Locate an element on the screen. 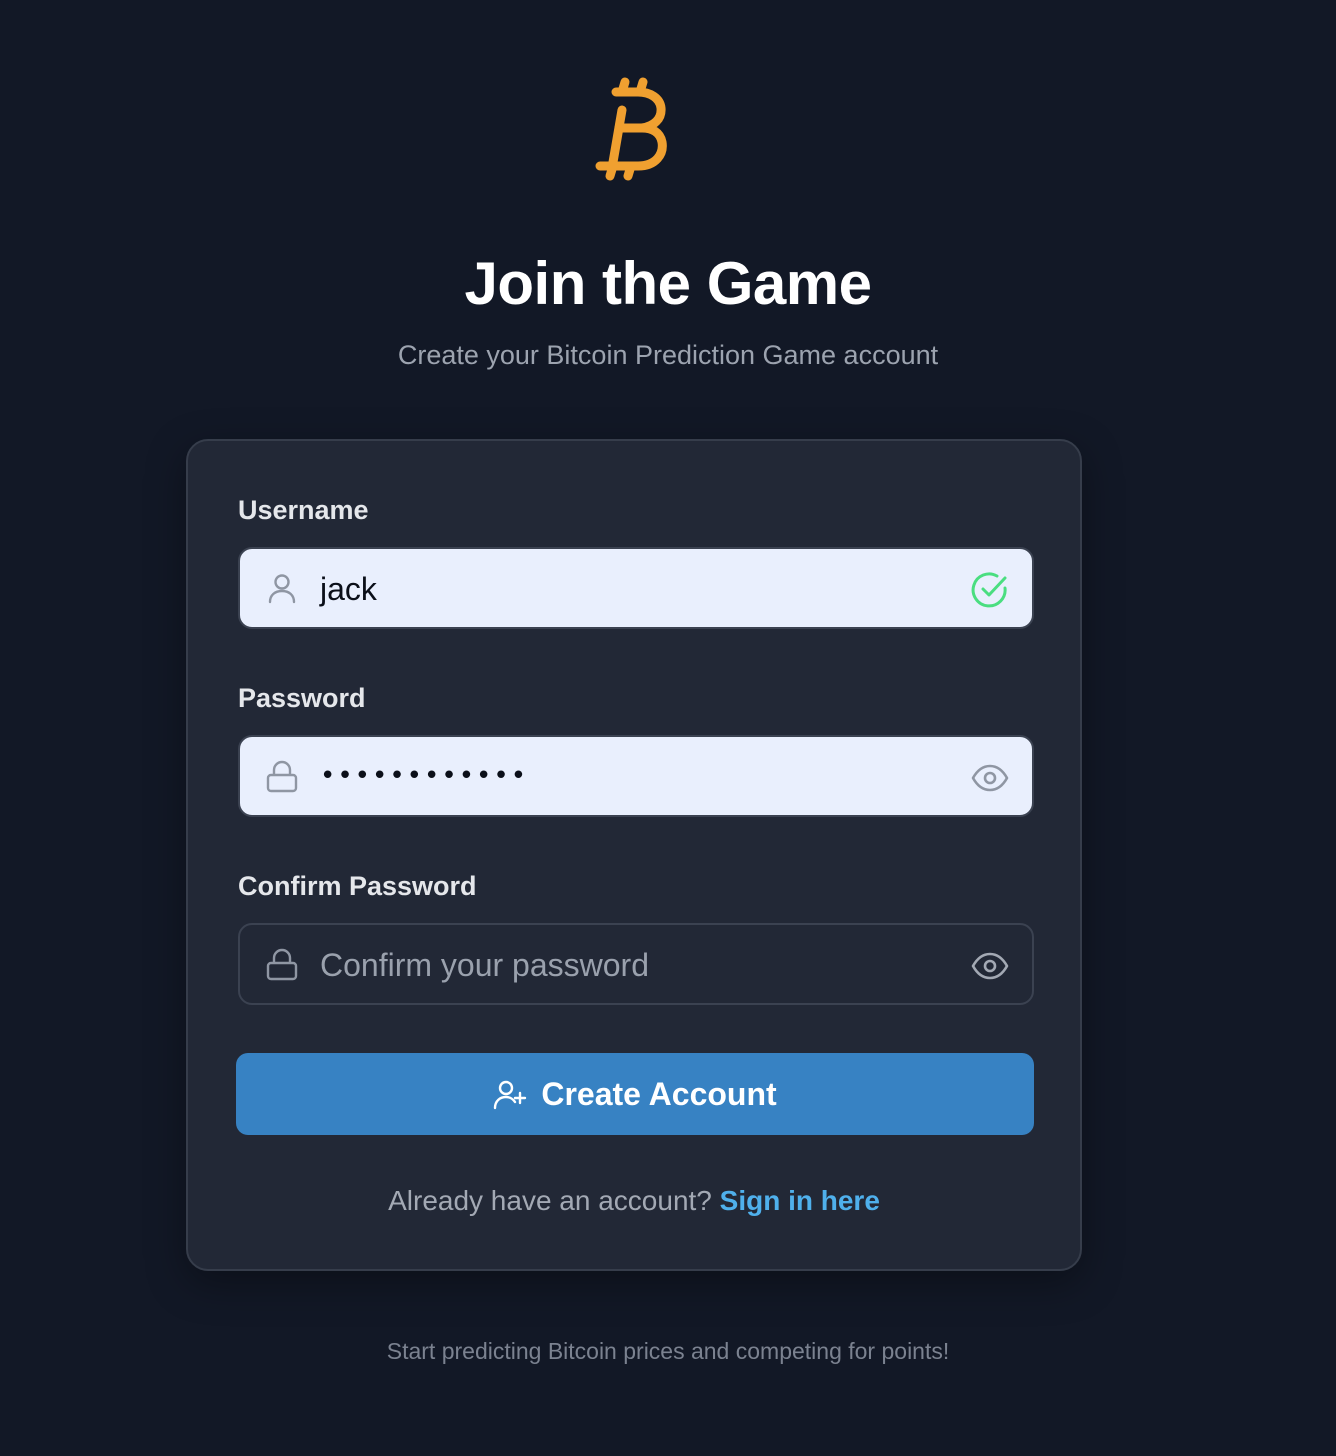  page-title: Join the Game is located at coordinates (668, 283).